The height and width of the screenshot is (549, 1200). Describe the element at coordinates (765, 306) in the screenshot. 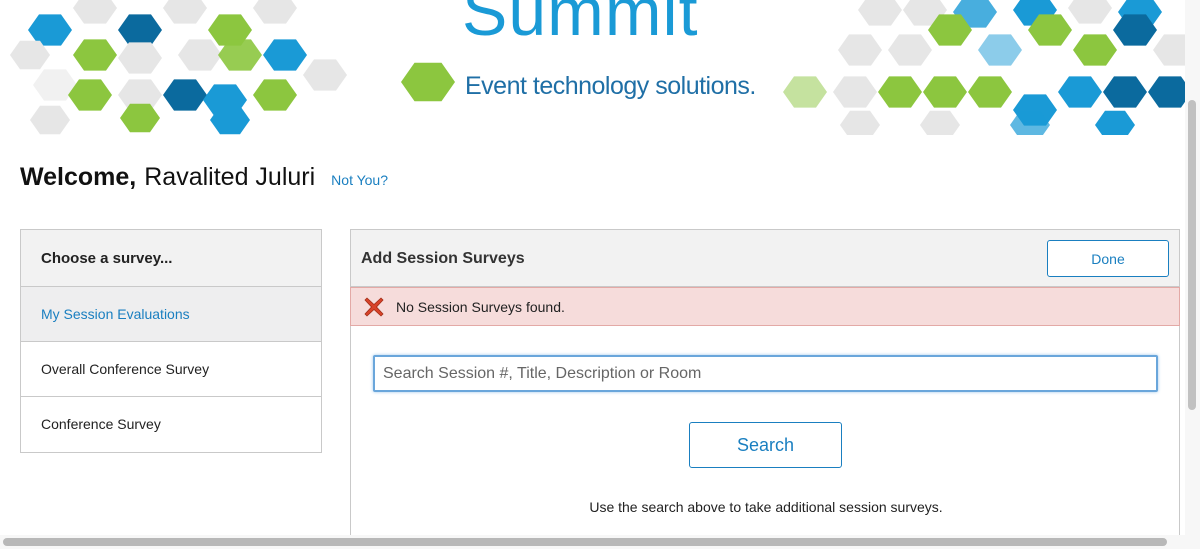

I see `no-surveys-alert: No Session Surveys found.` at that location.